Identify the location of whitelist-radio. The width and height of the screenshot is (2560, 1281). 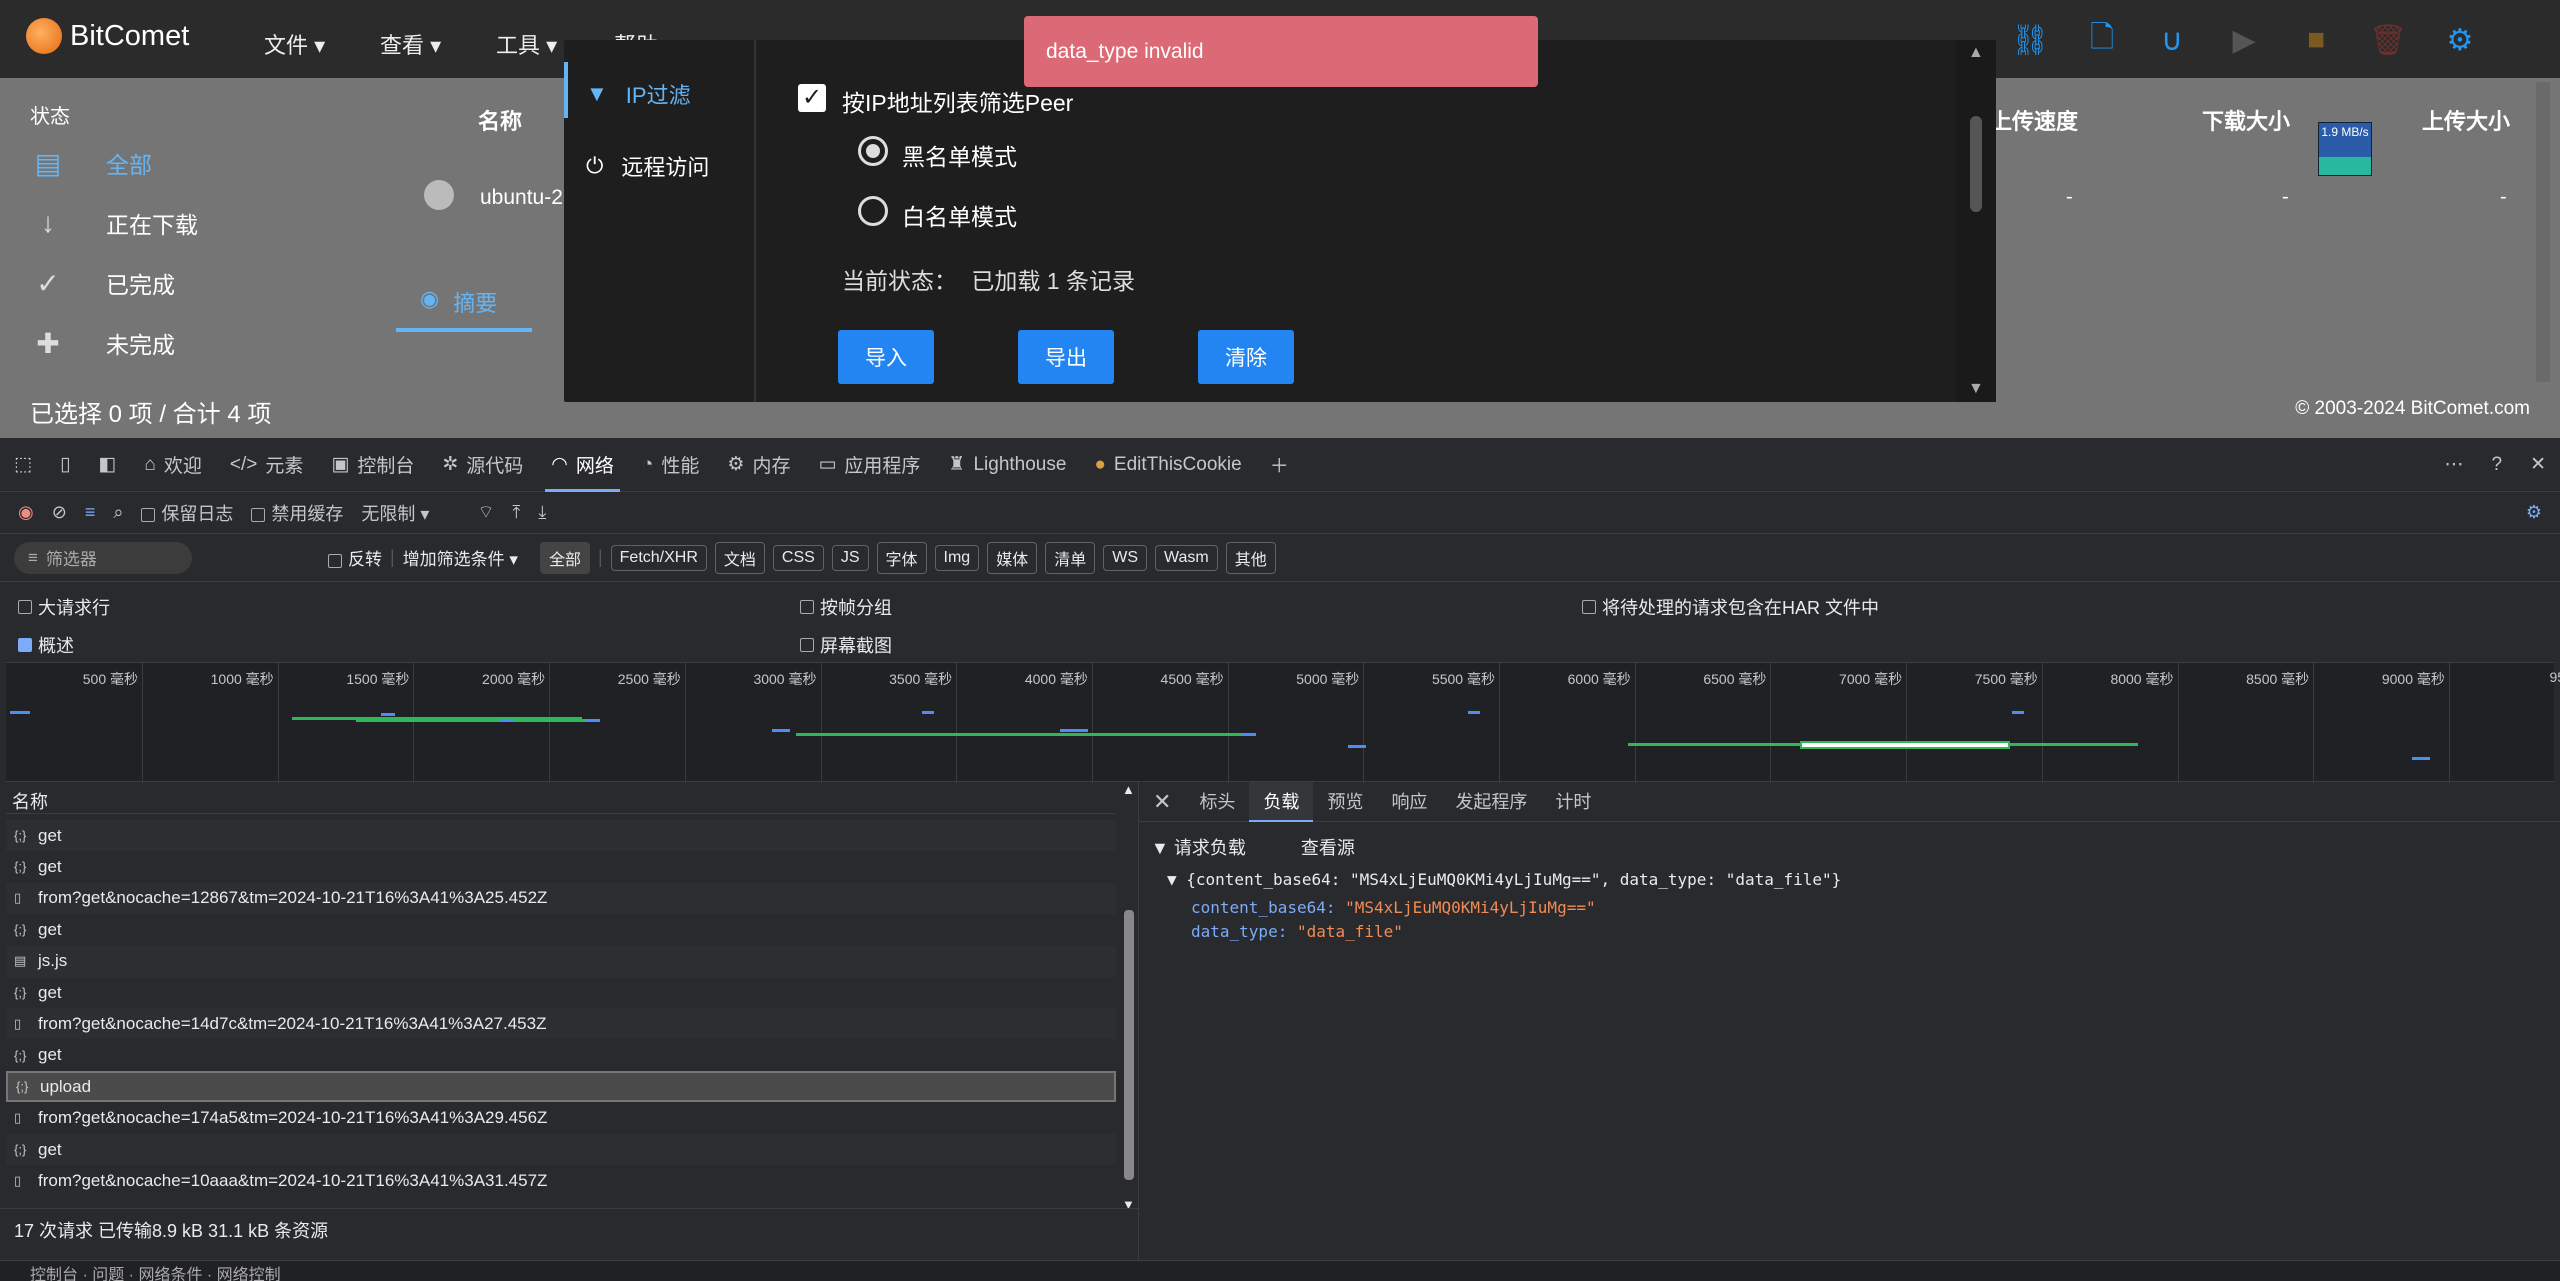
(873, 211).